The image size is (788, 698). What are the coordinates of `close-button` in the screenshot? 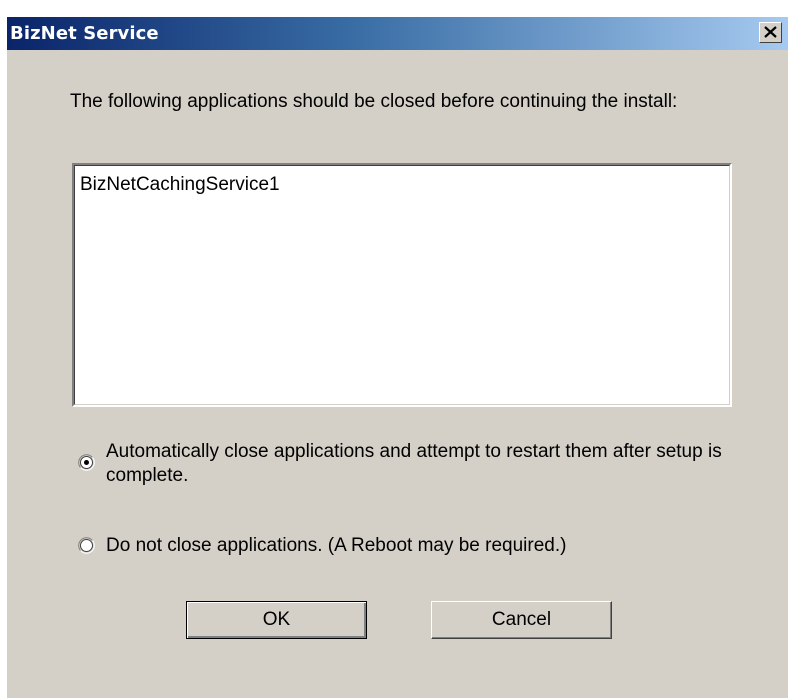 It's located at (770, 32).